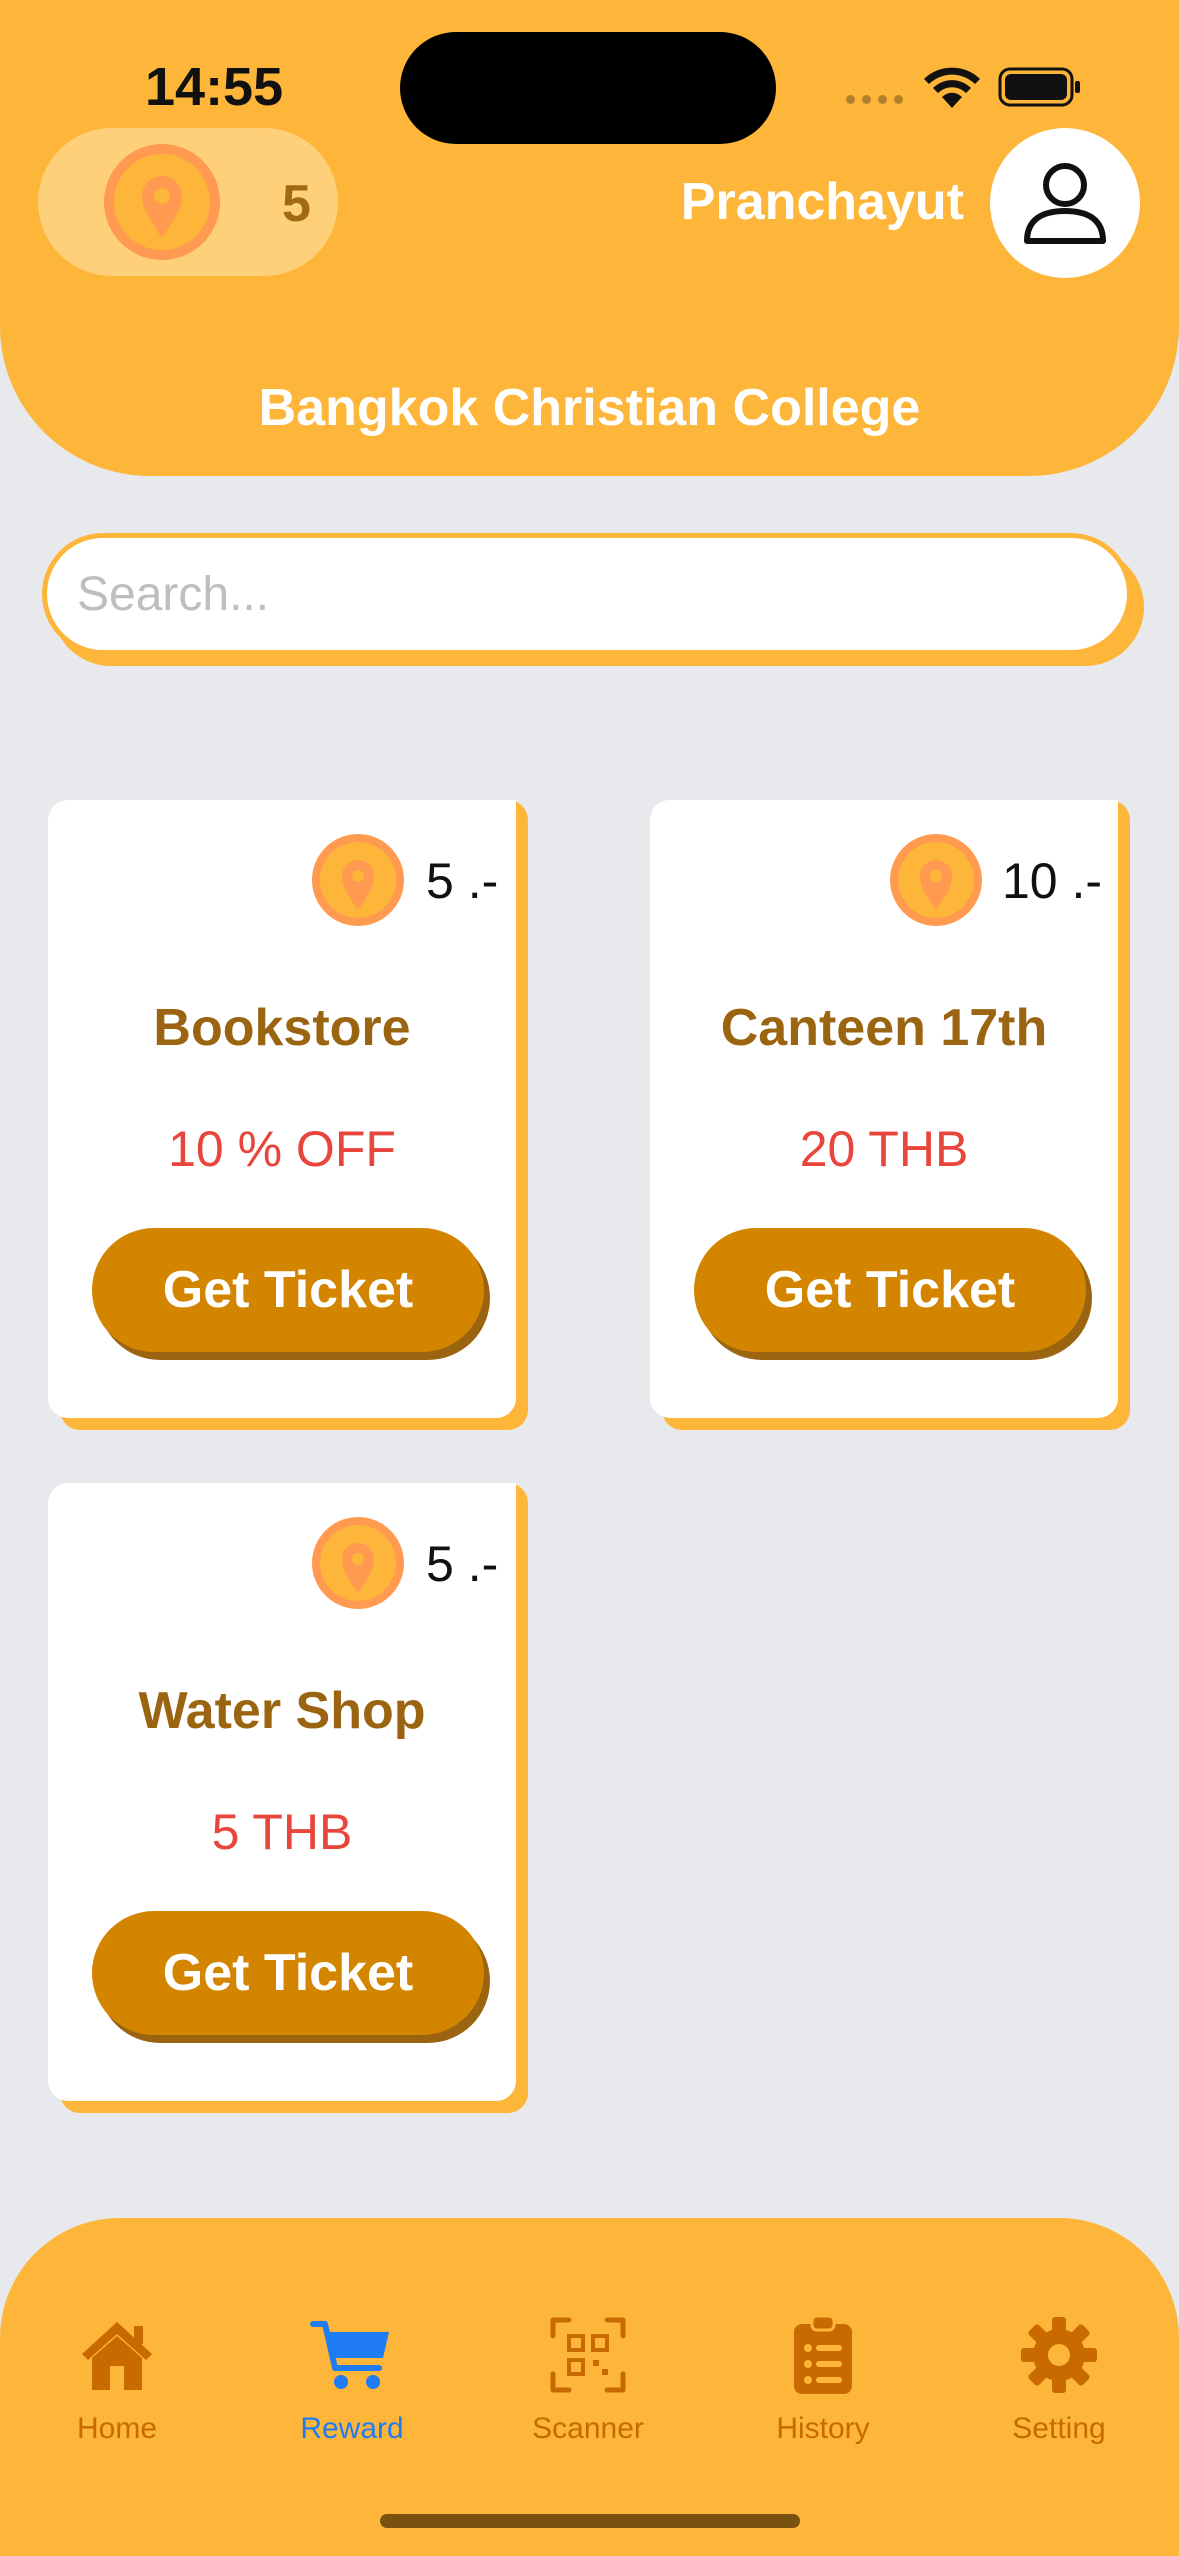  Describe the element at coordinates (349, 2355) in the screenshot. I see `cart-icon` at that location.